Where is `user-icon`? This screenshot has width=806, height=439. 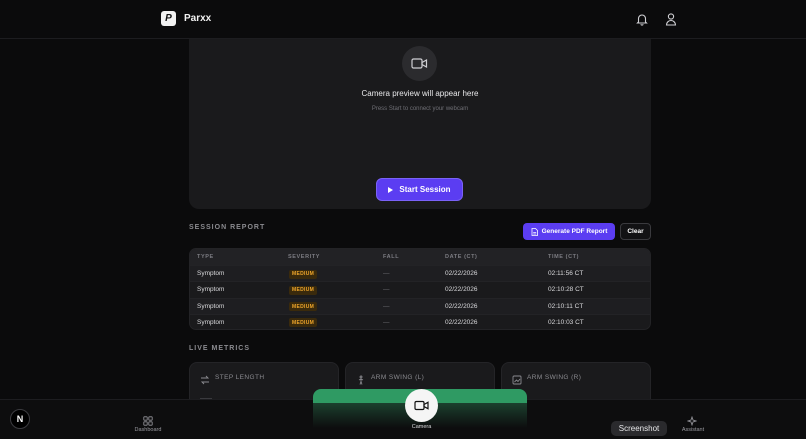 user-icon is located at coordinates (671, 19).